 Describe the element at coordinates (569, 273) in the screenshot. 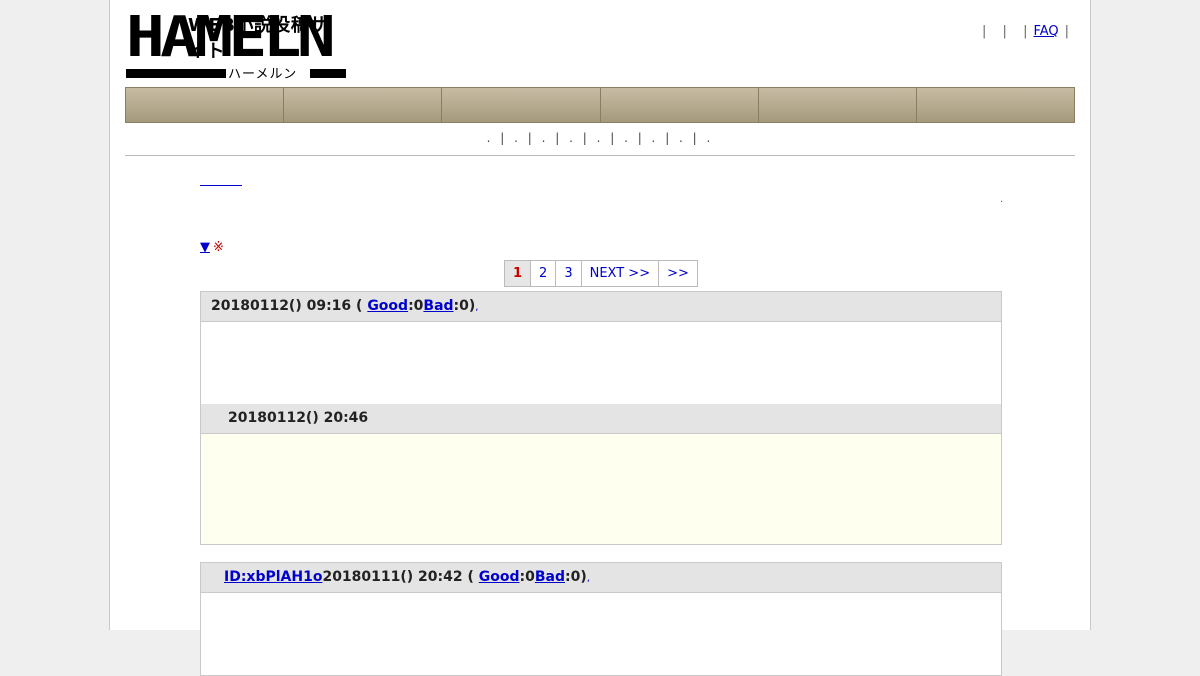

I see `page-3-button: 3` at that location.